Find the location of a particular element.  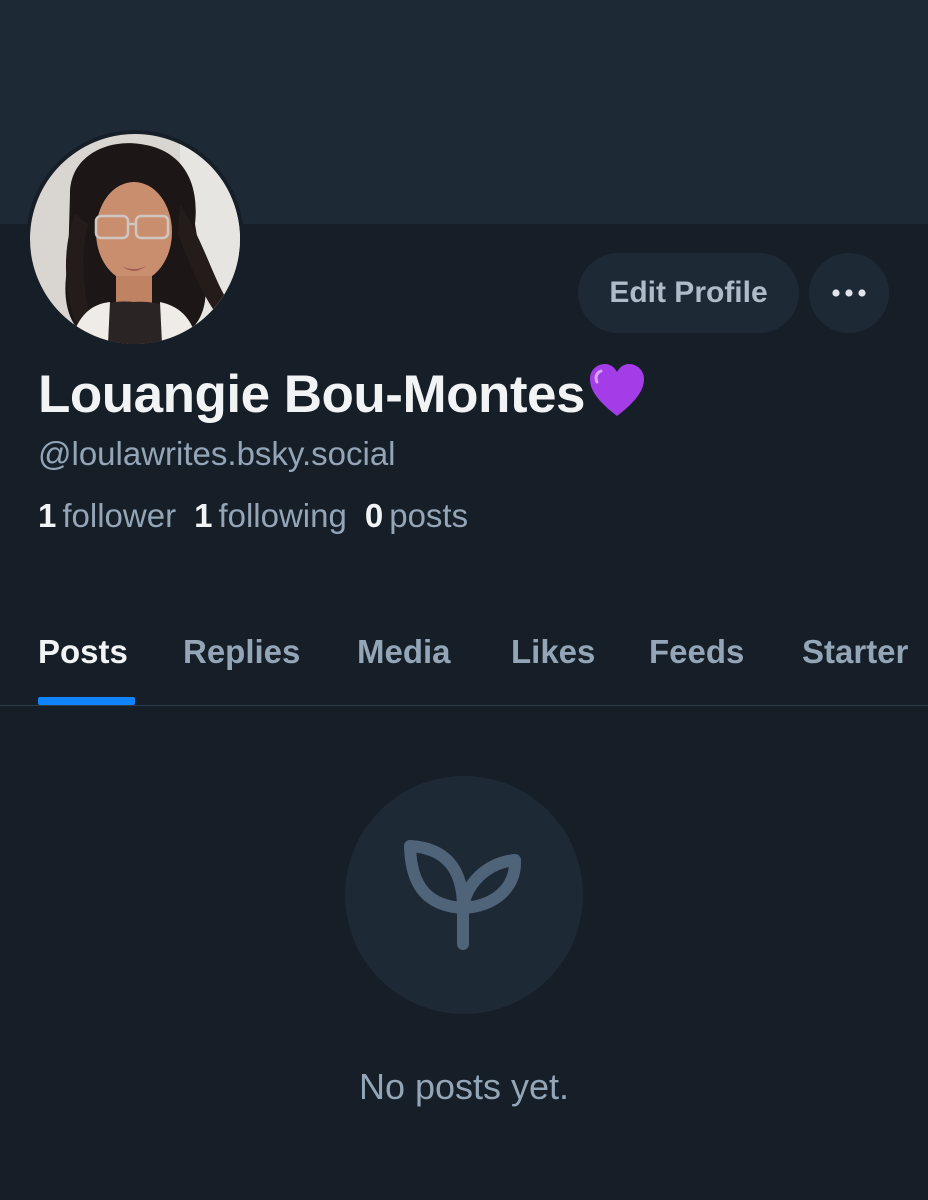

purple-heart-icon is located at coordinates (617, 398).